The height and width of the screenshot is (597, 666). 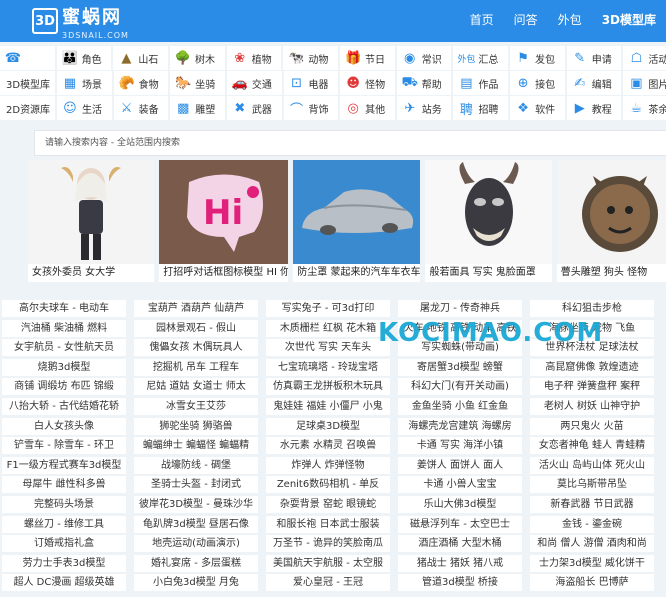 I want to click on category-other-icon: ◎ 其他, so click(x=367, y=108).